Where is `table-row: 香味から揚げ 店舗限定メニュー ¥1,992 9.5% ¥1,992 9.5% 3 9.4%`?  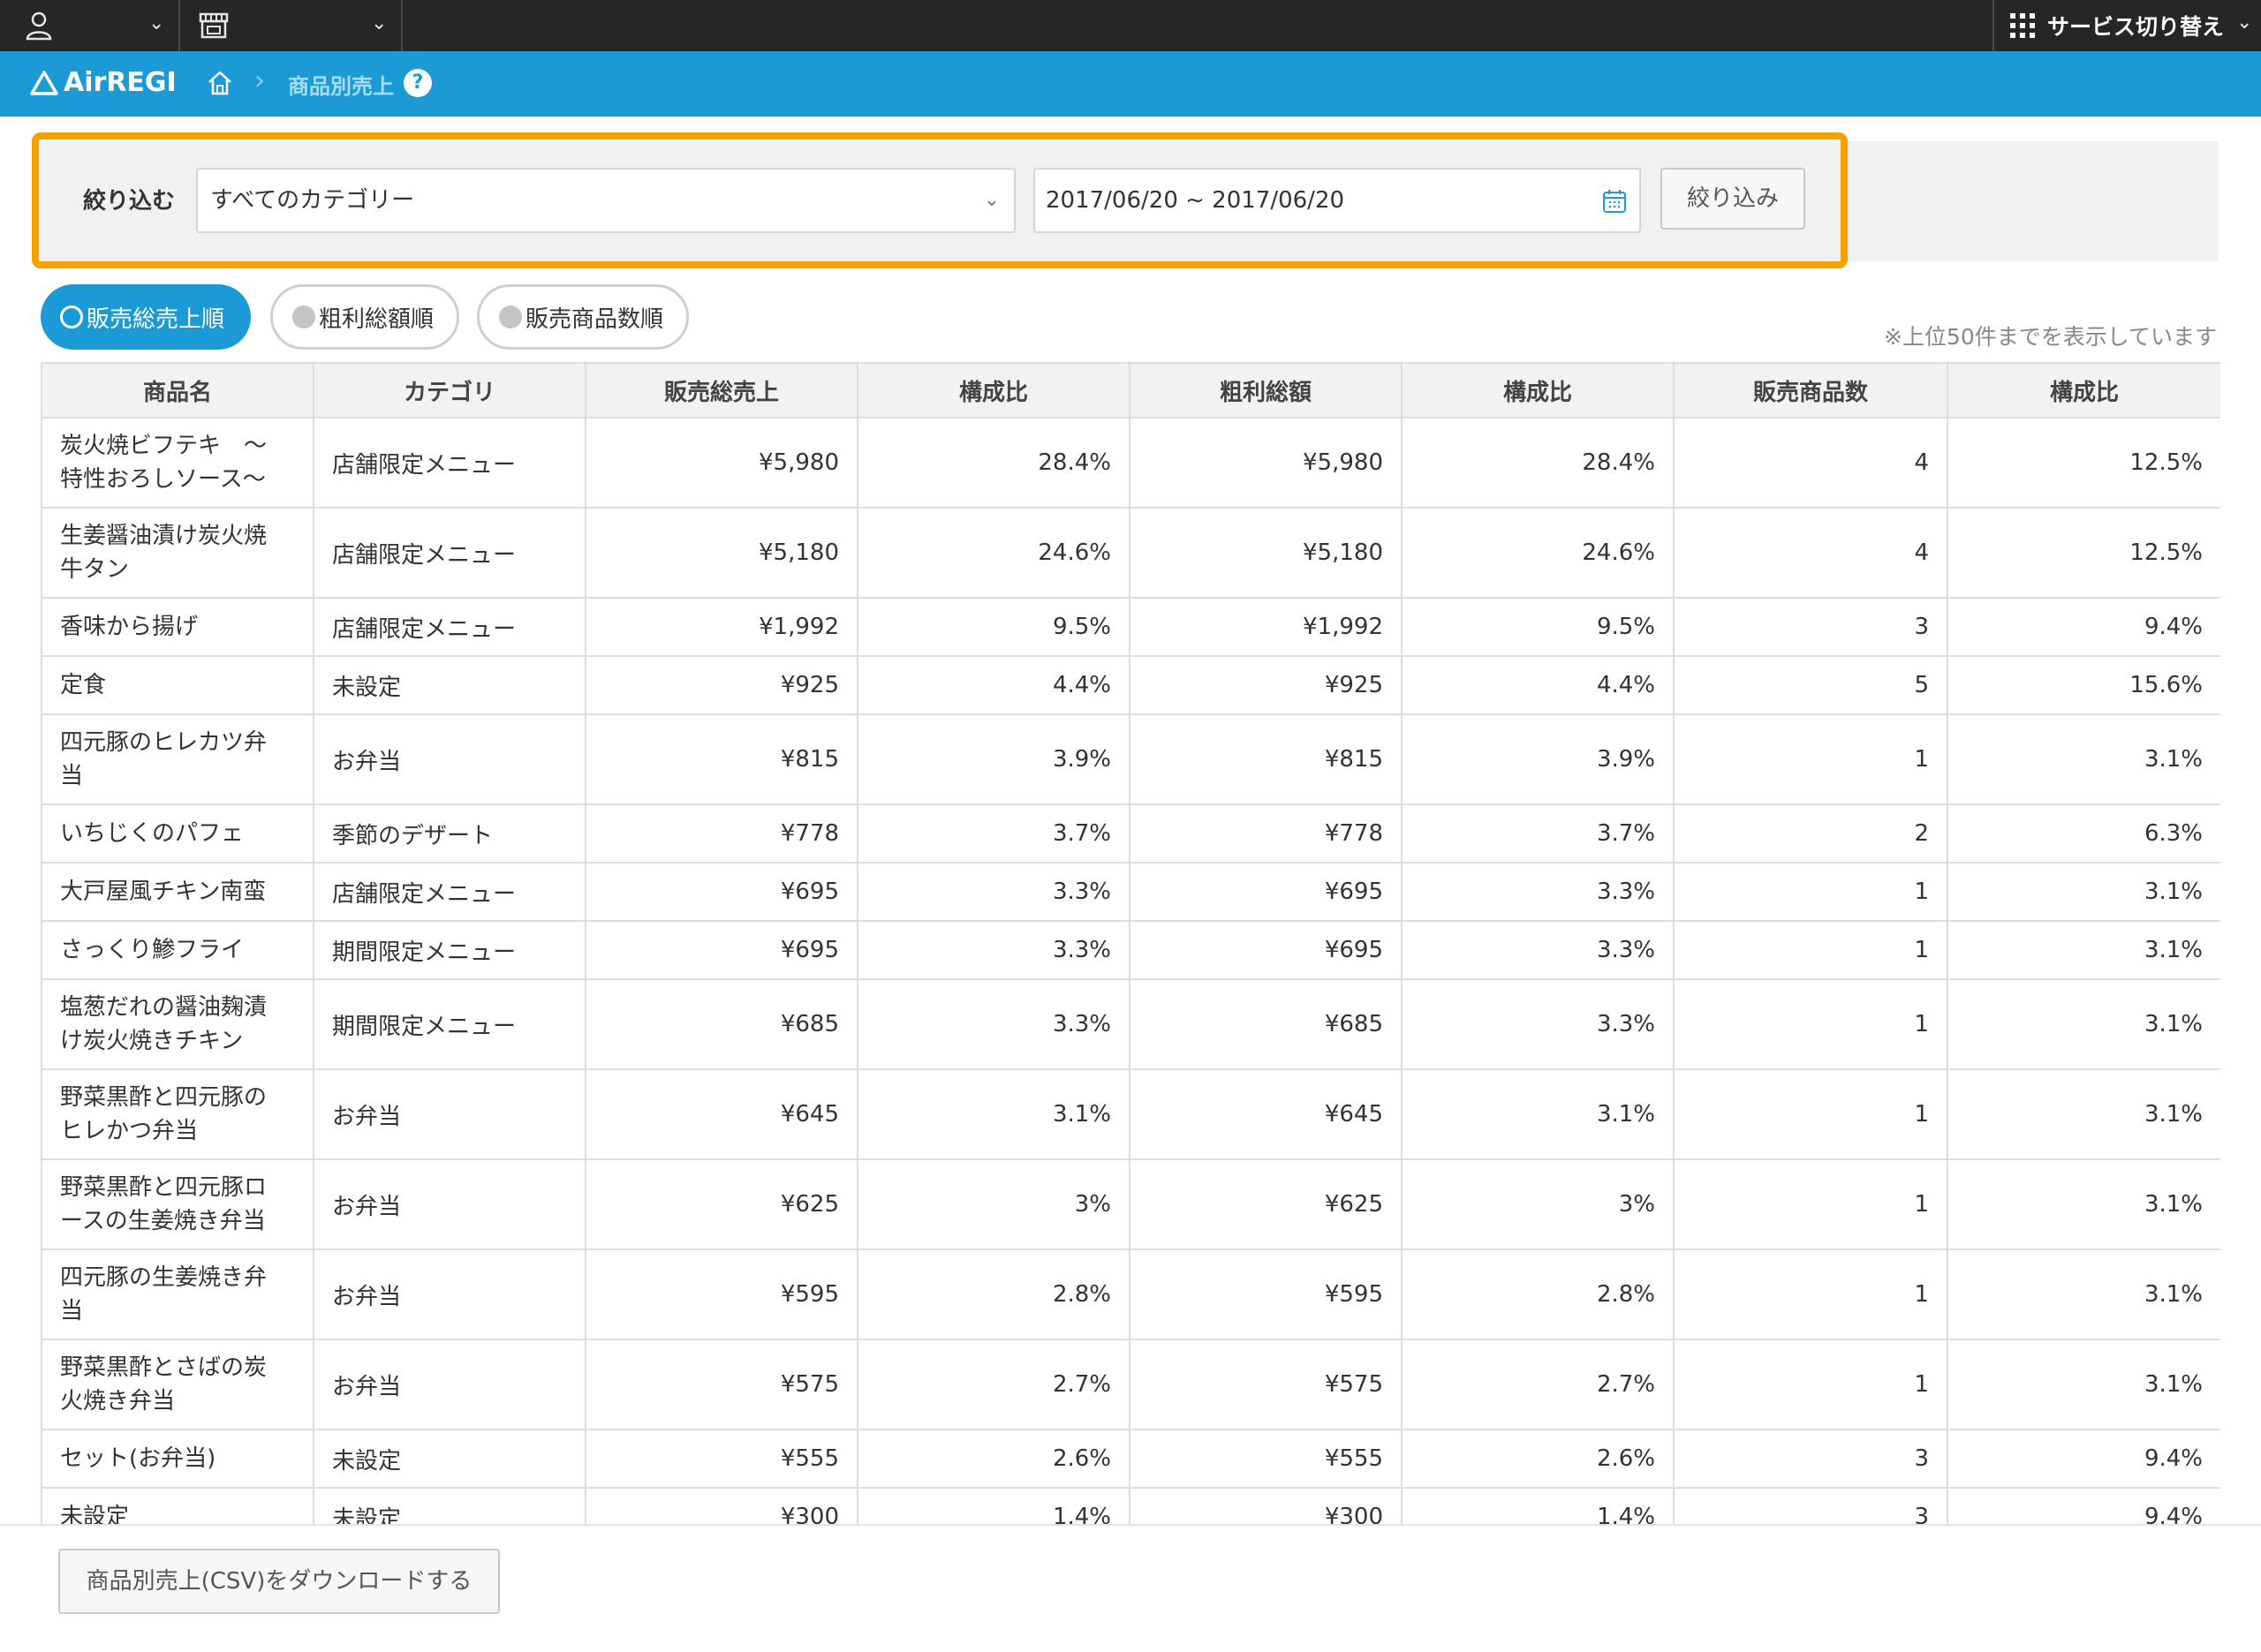
table-row: 香味から揚げ 店舗限定メニュー ¥1,992 9.5% ¥1,992 9.5% 3 9.4% is located at coordinates (1130, 627).